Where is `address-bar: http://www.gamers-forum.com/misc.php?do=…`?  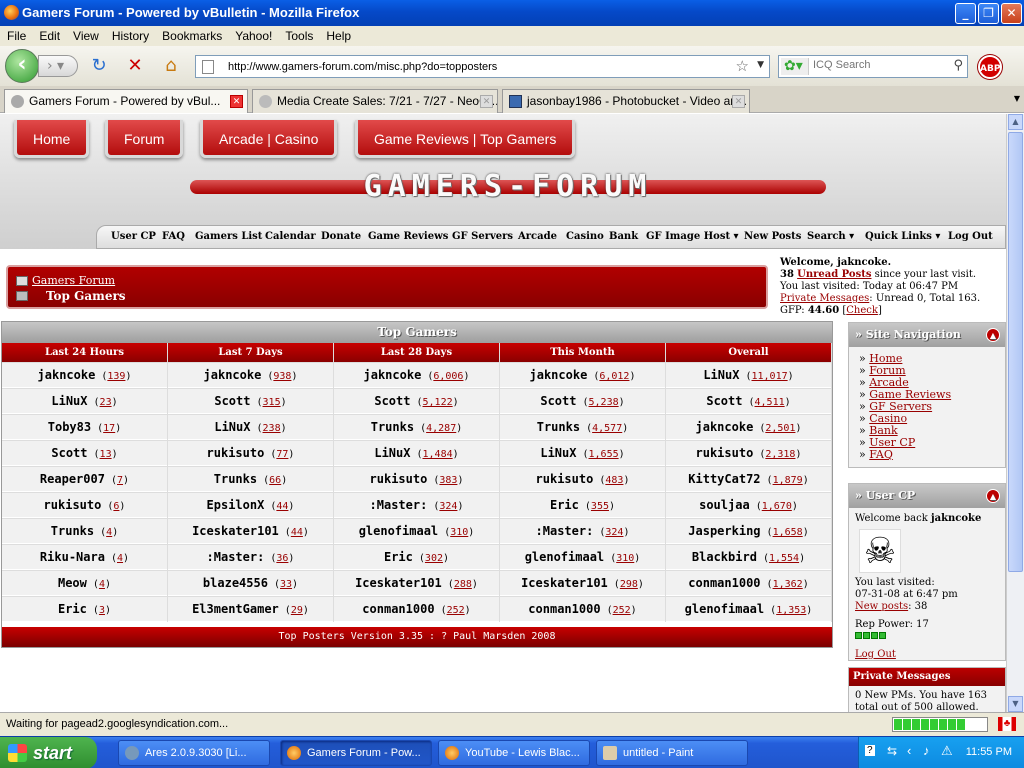
address-bar: http://www.gamers-forum.com/misc.php?do=… is located at coordinates (482, 66).